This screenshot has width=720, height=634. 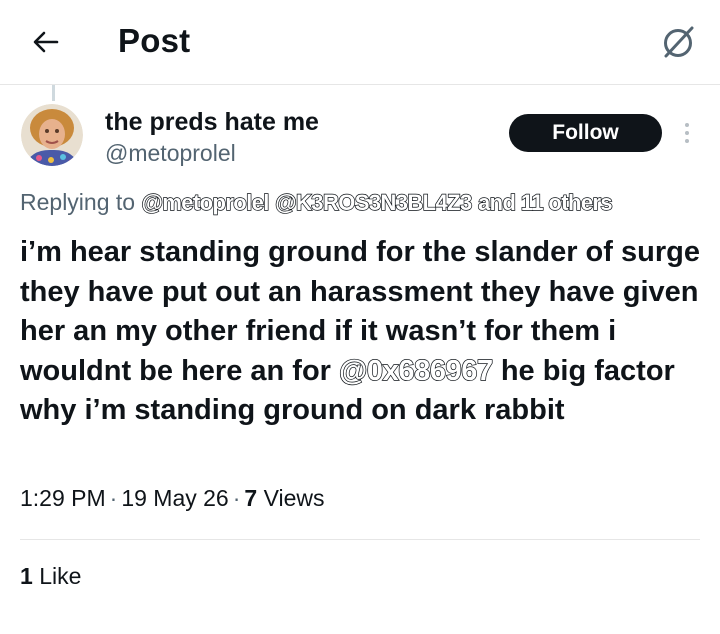 What do you see at coordinates (360, 42) in the screenshot?
I see `top-bar: Post` at bounding box center [360, 42].